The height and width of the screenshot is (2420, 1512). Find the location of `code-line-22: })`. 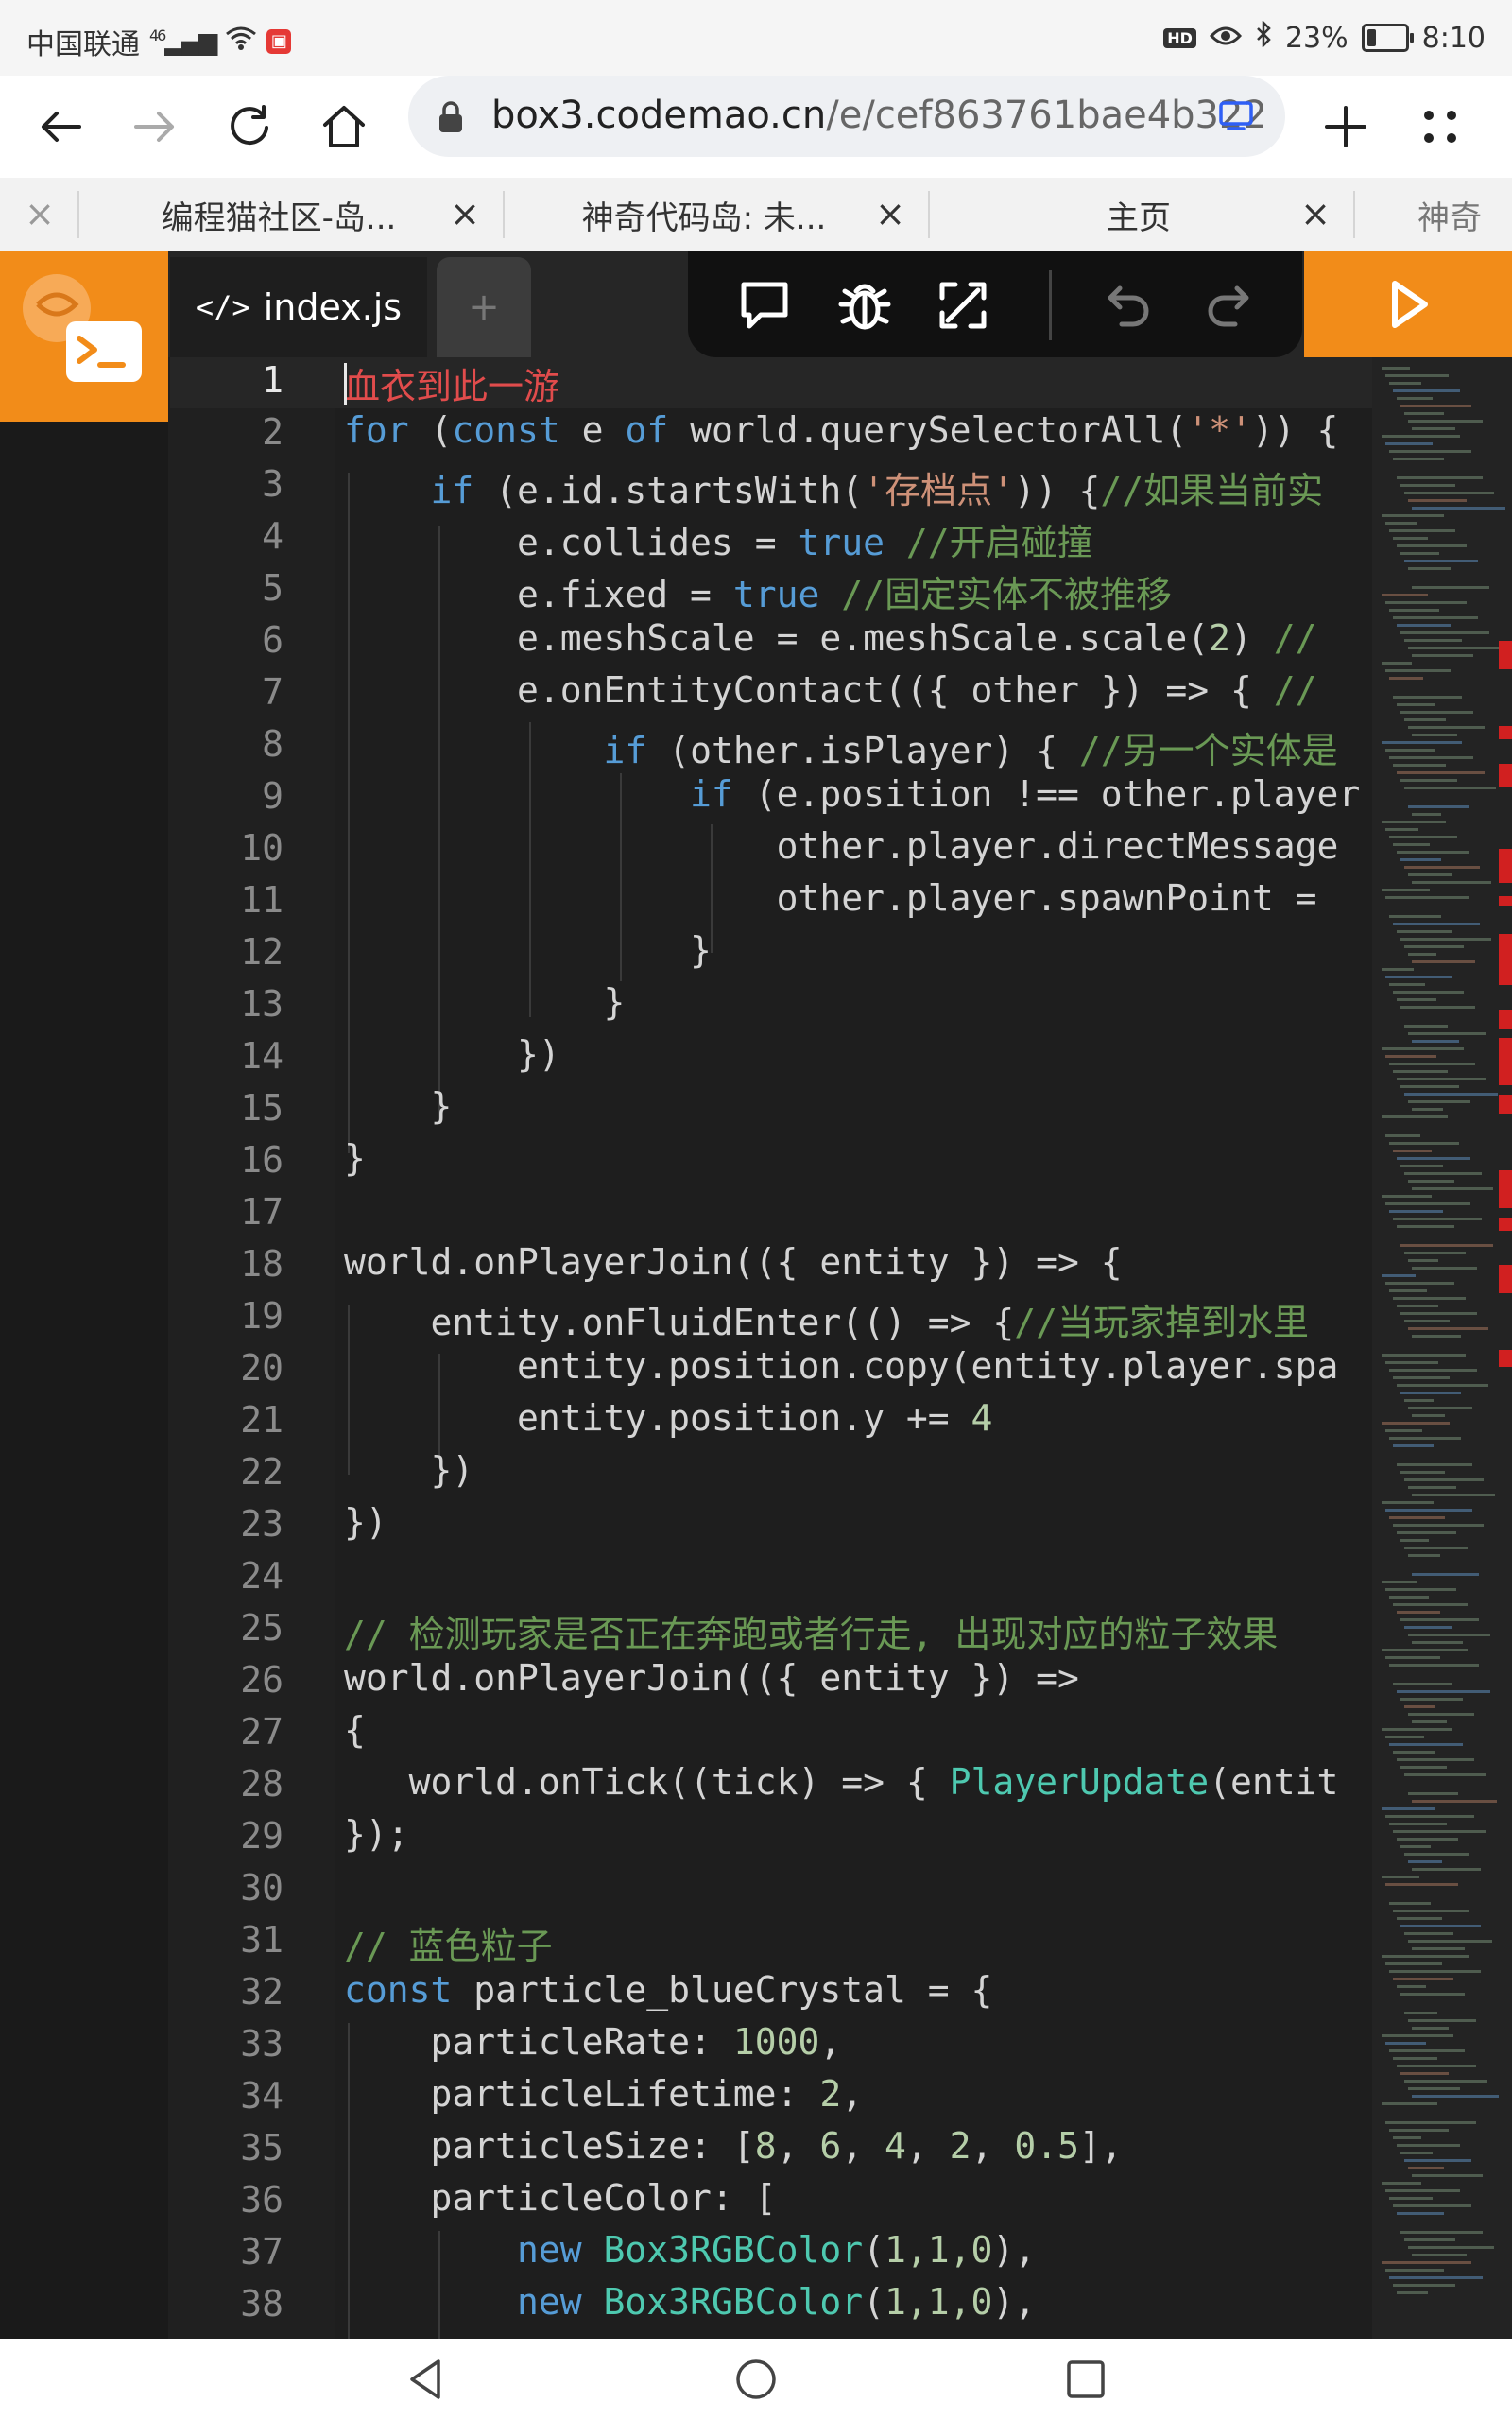

code-line-22: }) is located at coordinates (859, 1470).